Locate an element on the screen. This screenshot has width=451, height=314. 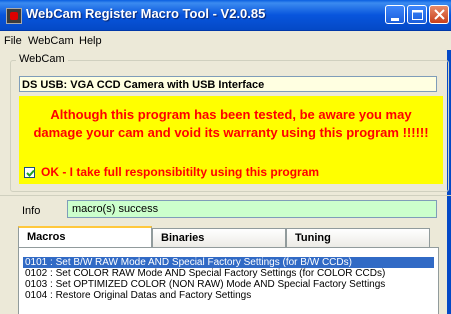
close-icon is located at coordinates (439, 14).